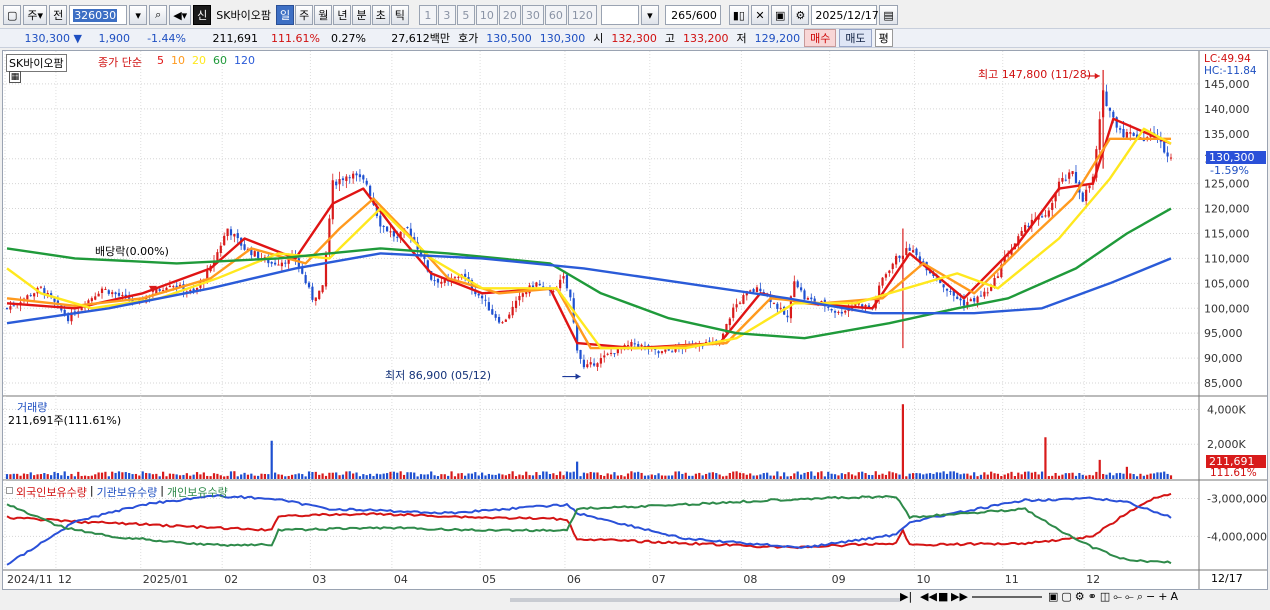  Describe the element at coordinates (202, 15) in the screenshot. I see `shin-badge: 신` at that location.